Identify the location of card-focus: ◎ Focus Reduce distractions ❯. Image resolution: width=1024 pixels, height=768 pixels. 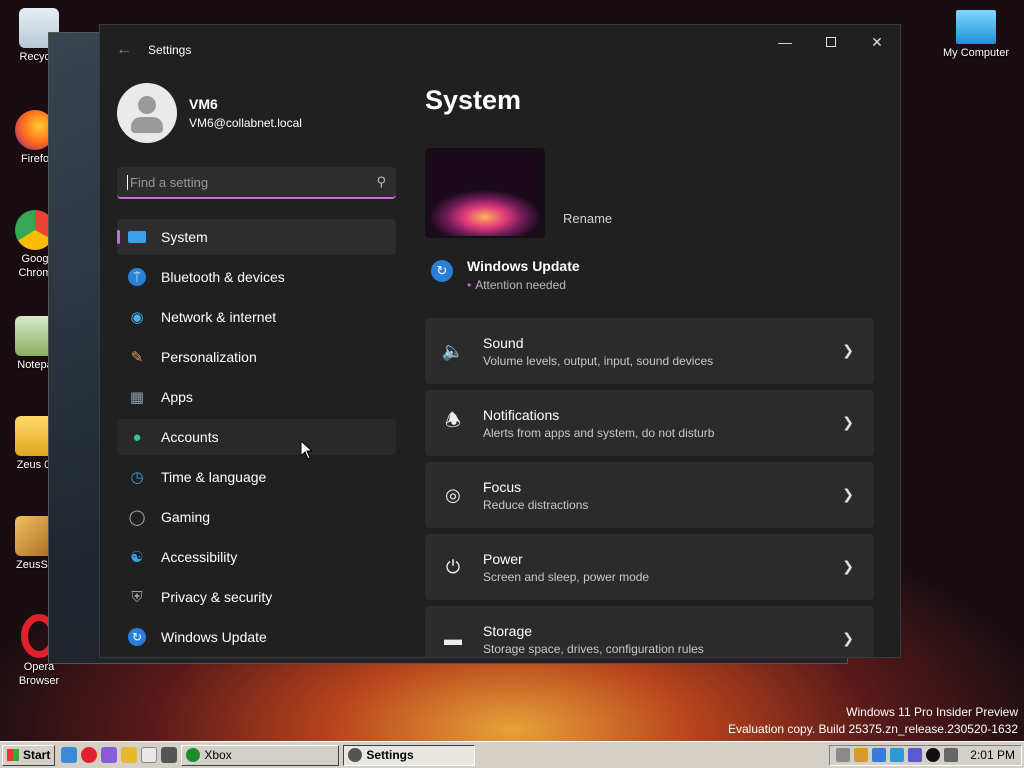
(649, 495).